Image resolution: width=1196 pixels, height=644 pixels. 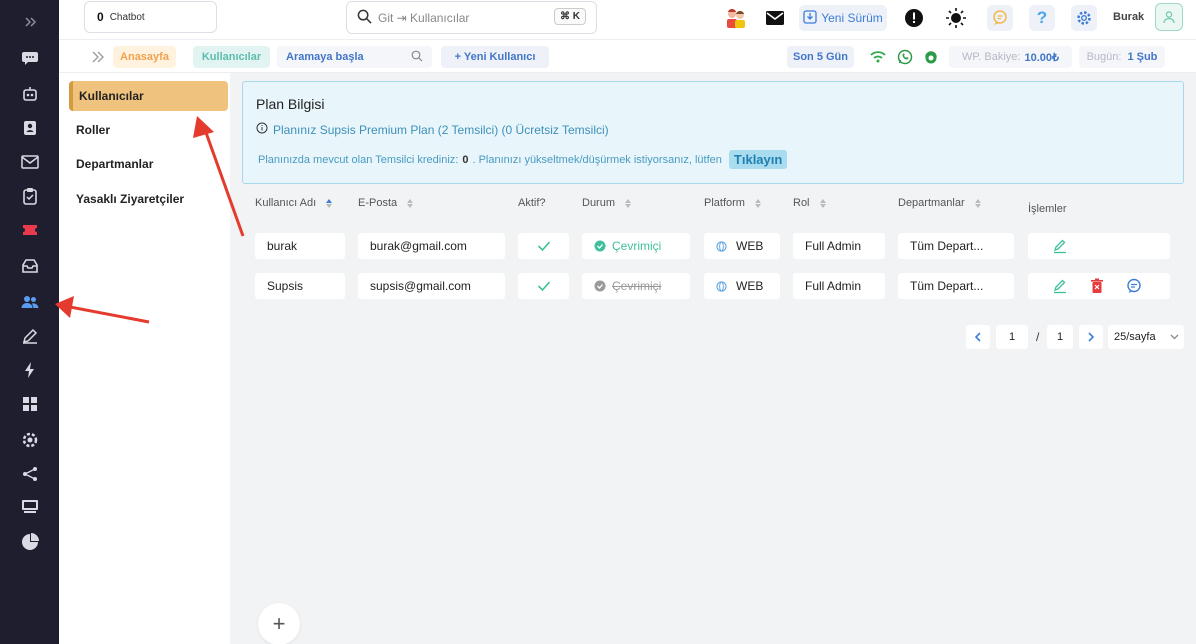 What do you see at coordinates (431, 246) in the screenshot?
I see `cell-email: burak@gmail.com` at bounding box center [431, 246].